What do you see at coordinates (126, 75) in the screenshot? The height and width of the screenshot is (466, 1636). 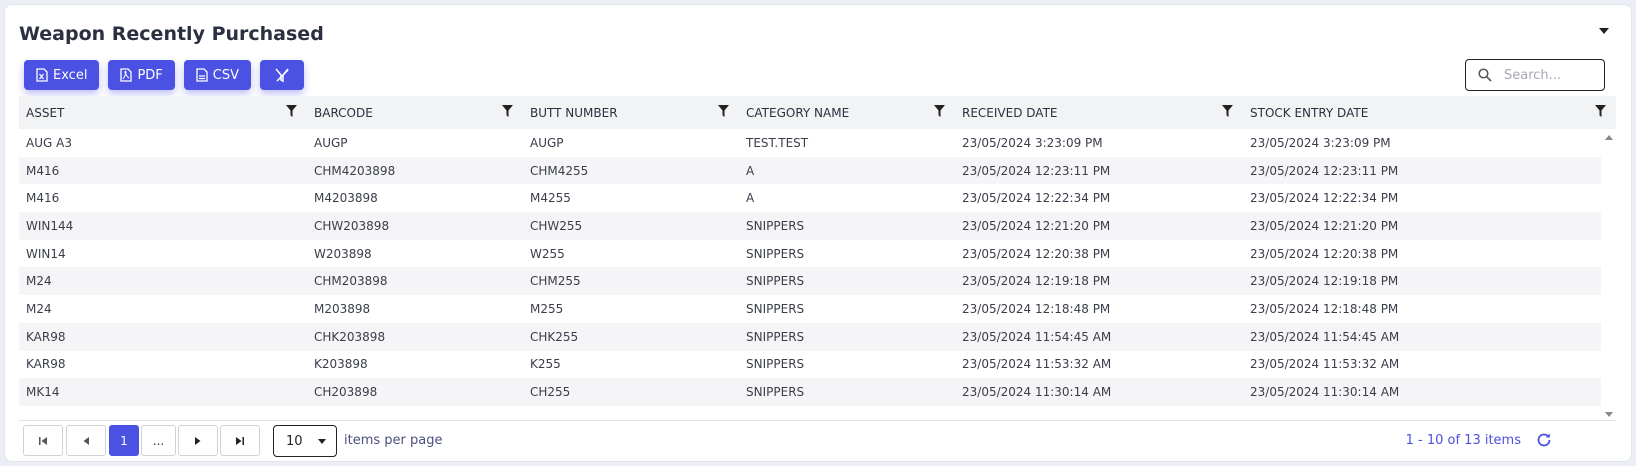 I see `pdf-icon` at bounding box center [126, 75].